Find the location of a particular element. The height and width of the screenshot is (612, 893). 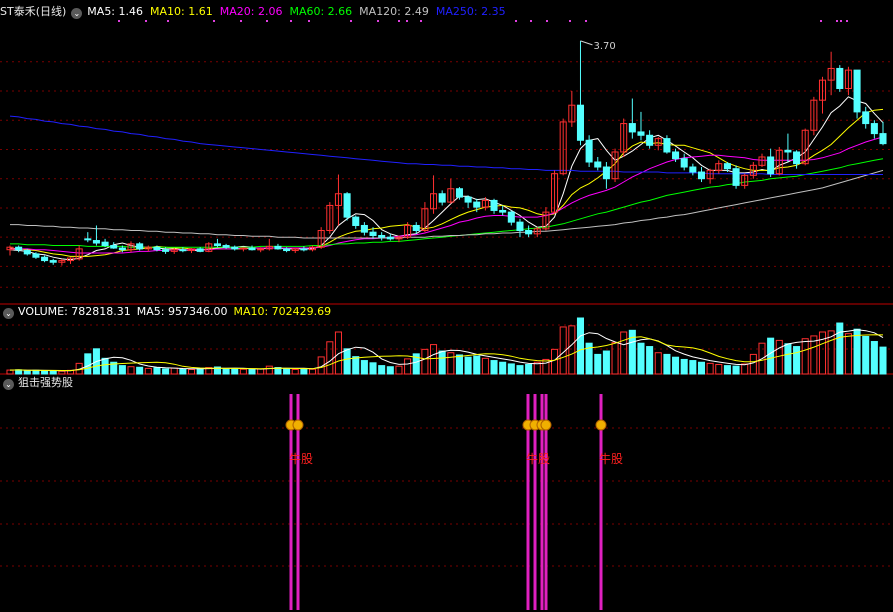

signal-ball-icon is located at coordinates (546, 425).